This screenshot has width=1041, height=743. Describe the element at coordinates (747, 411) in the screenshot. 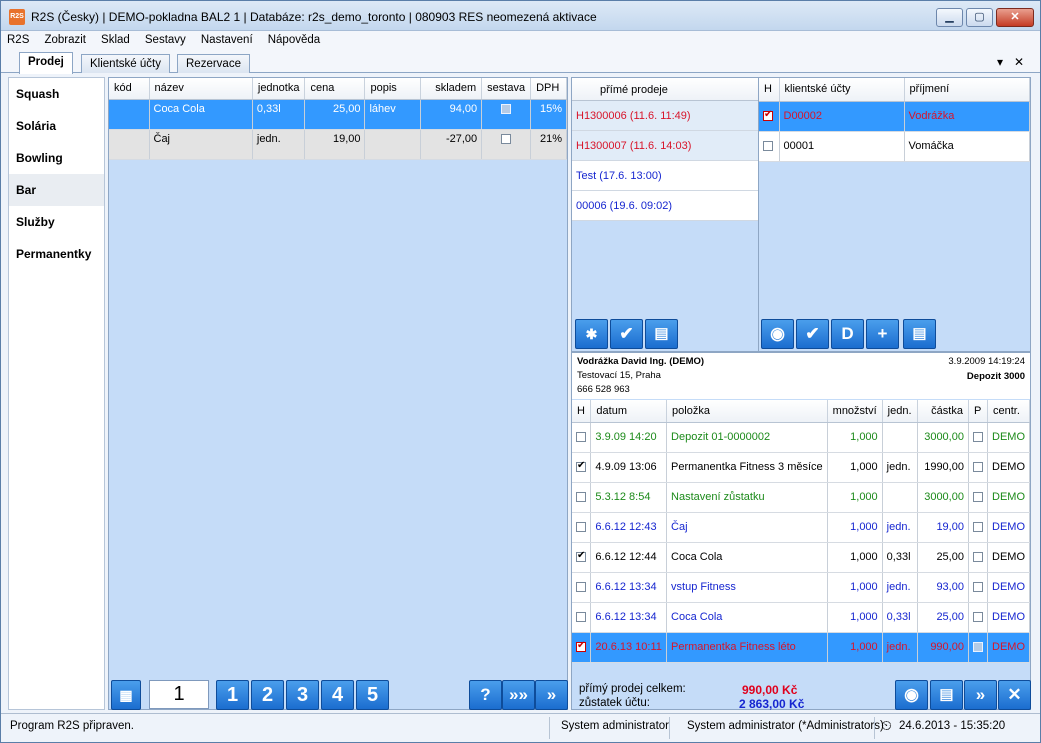

I see `column-header-polozka: položka` at that location.